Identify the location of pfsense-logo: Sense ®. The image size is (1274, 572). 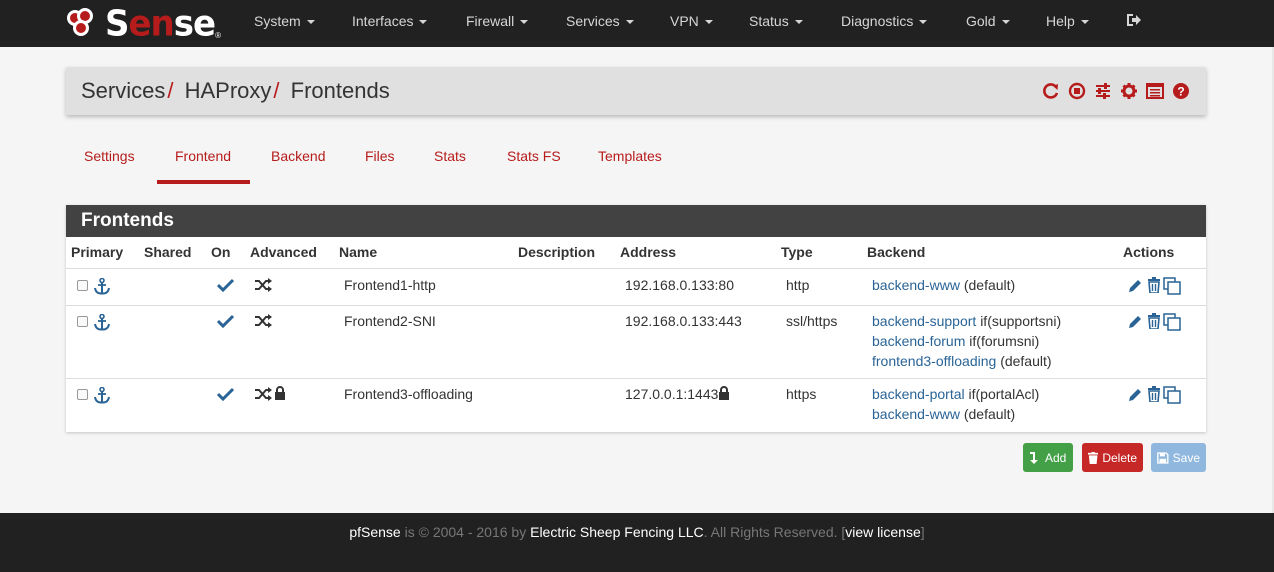
(144, 24).